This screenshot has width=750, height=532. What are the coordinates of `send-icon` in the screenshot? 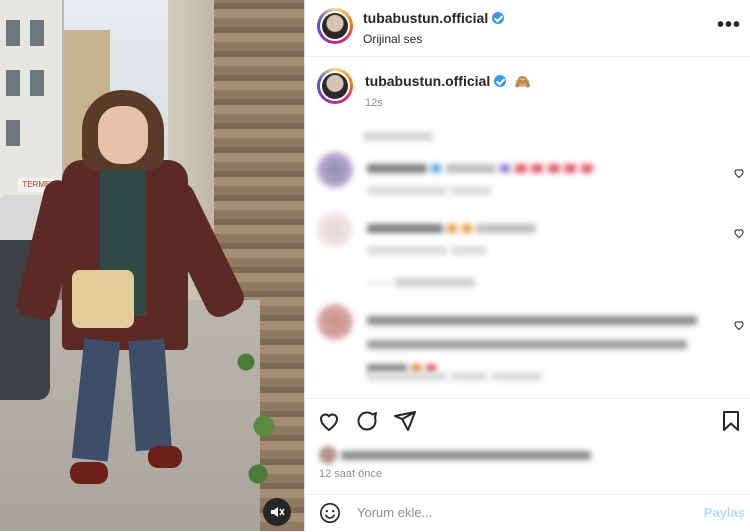 It's located at (405, 421).